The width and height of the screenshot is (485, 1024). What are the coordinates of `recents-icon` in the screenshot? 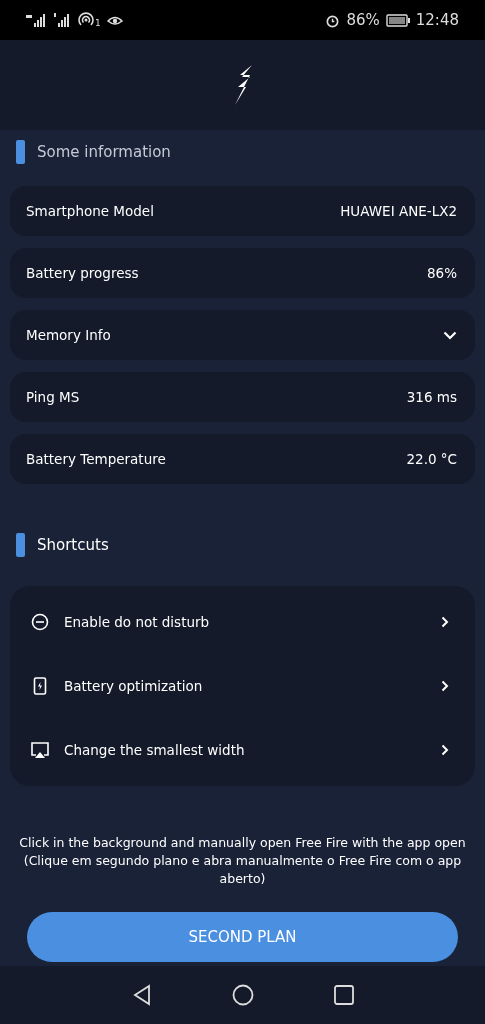 It's located at (343, 995).